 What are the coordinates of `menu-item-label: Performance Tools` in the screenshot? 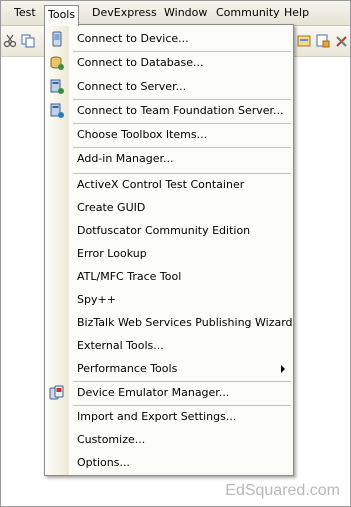 It's located at (127, 368).